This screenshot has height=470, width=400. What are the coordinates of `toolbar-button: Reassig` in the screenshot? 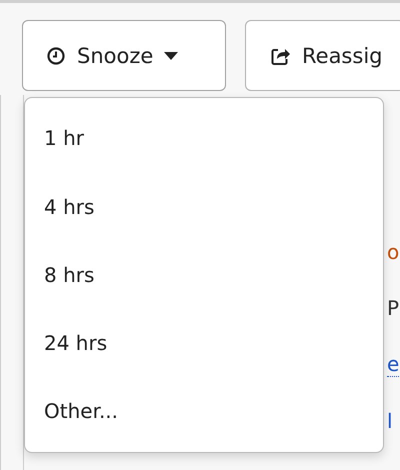 It's located at (322, 55).